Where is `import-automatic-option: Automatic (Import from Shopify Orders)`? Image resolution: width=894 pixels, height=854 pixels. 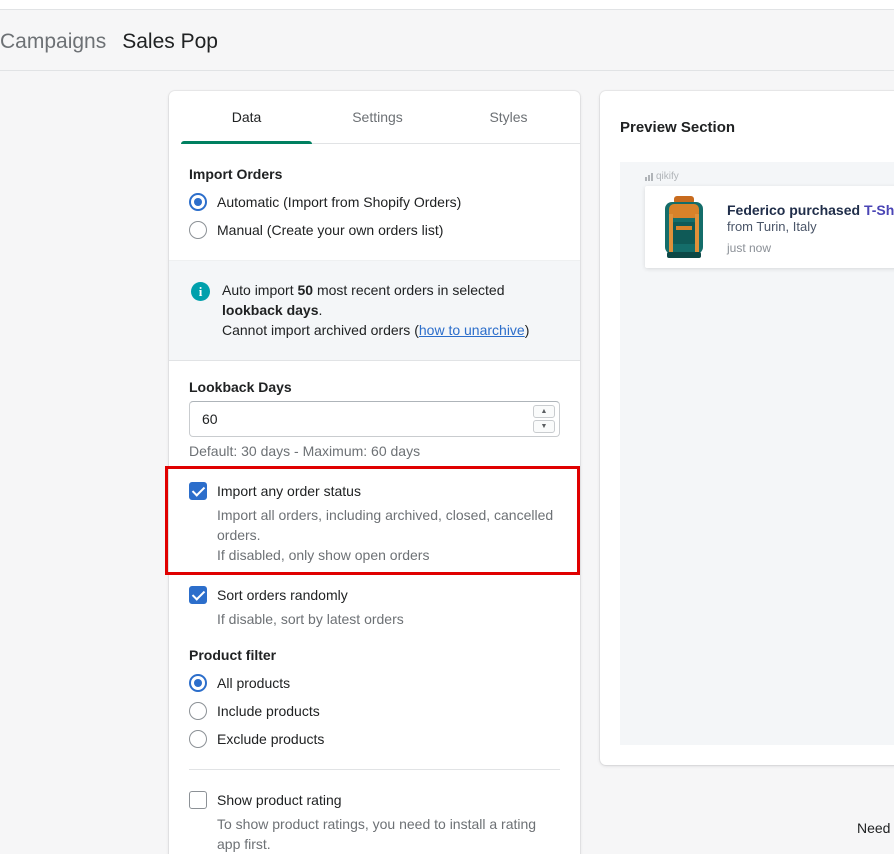 import-automatic-option: Automatic (Import from Shopify Orders) is located at coordinates (325, 202).